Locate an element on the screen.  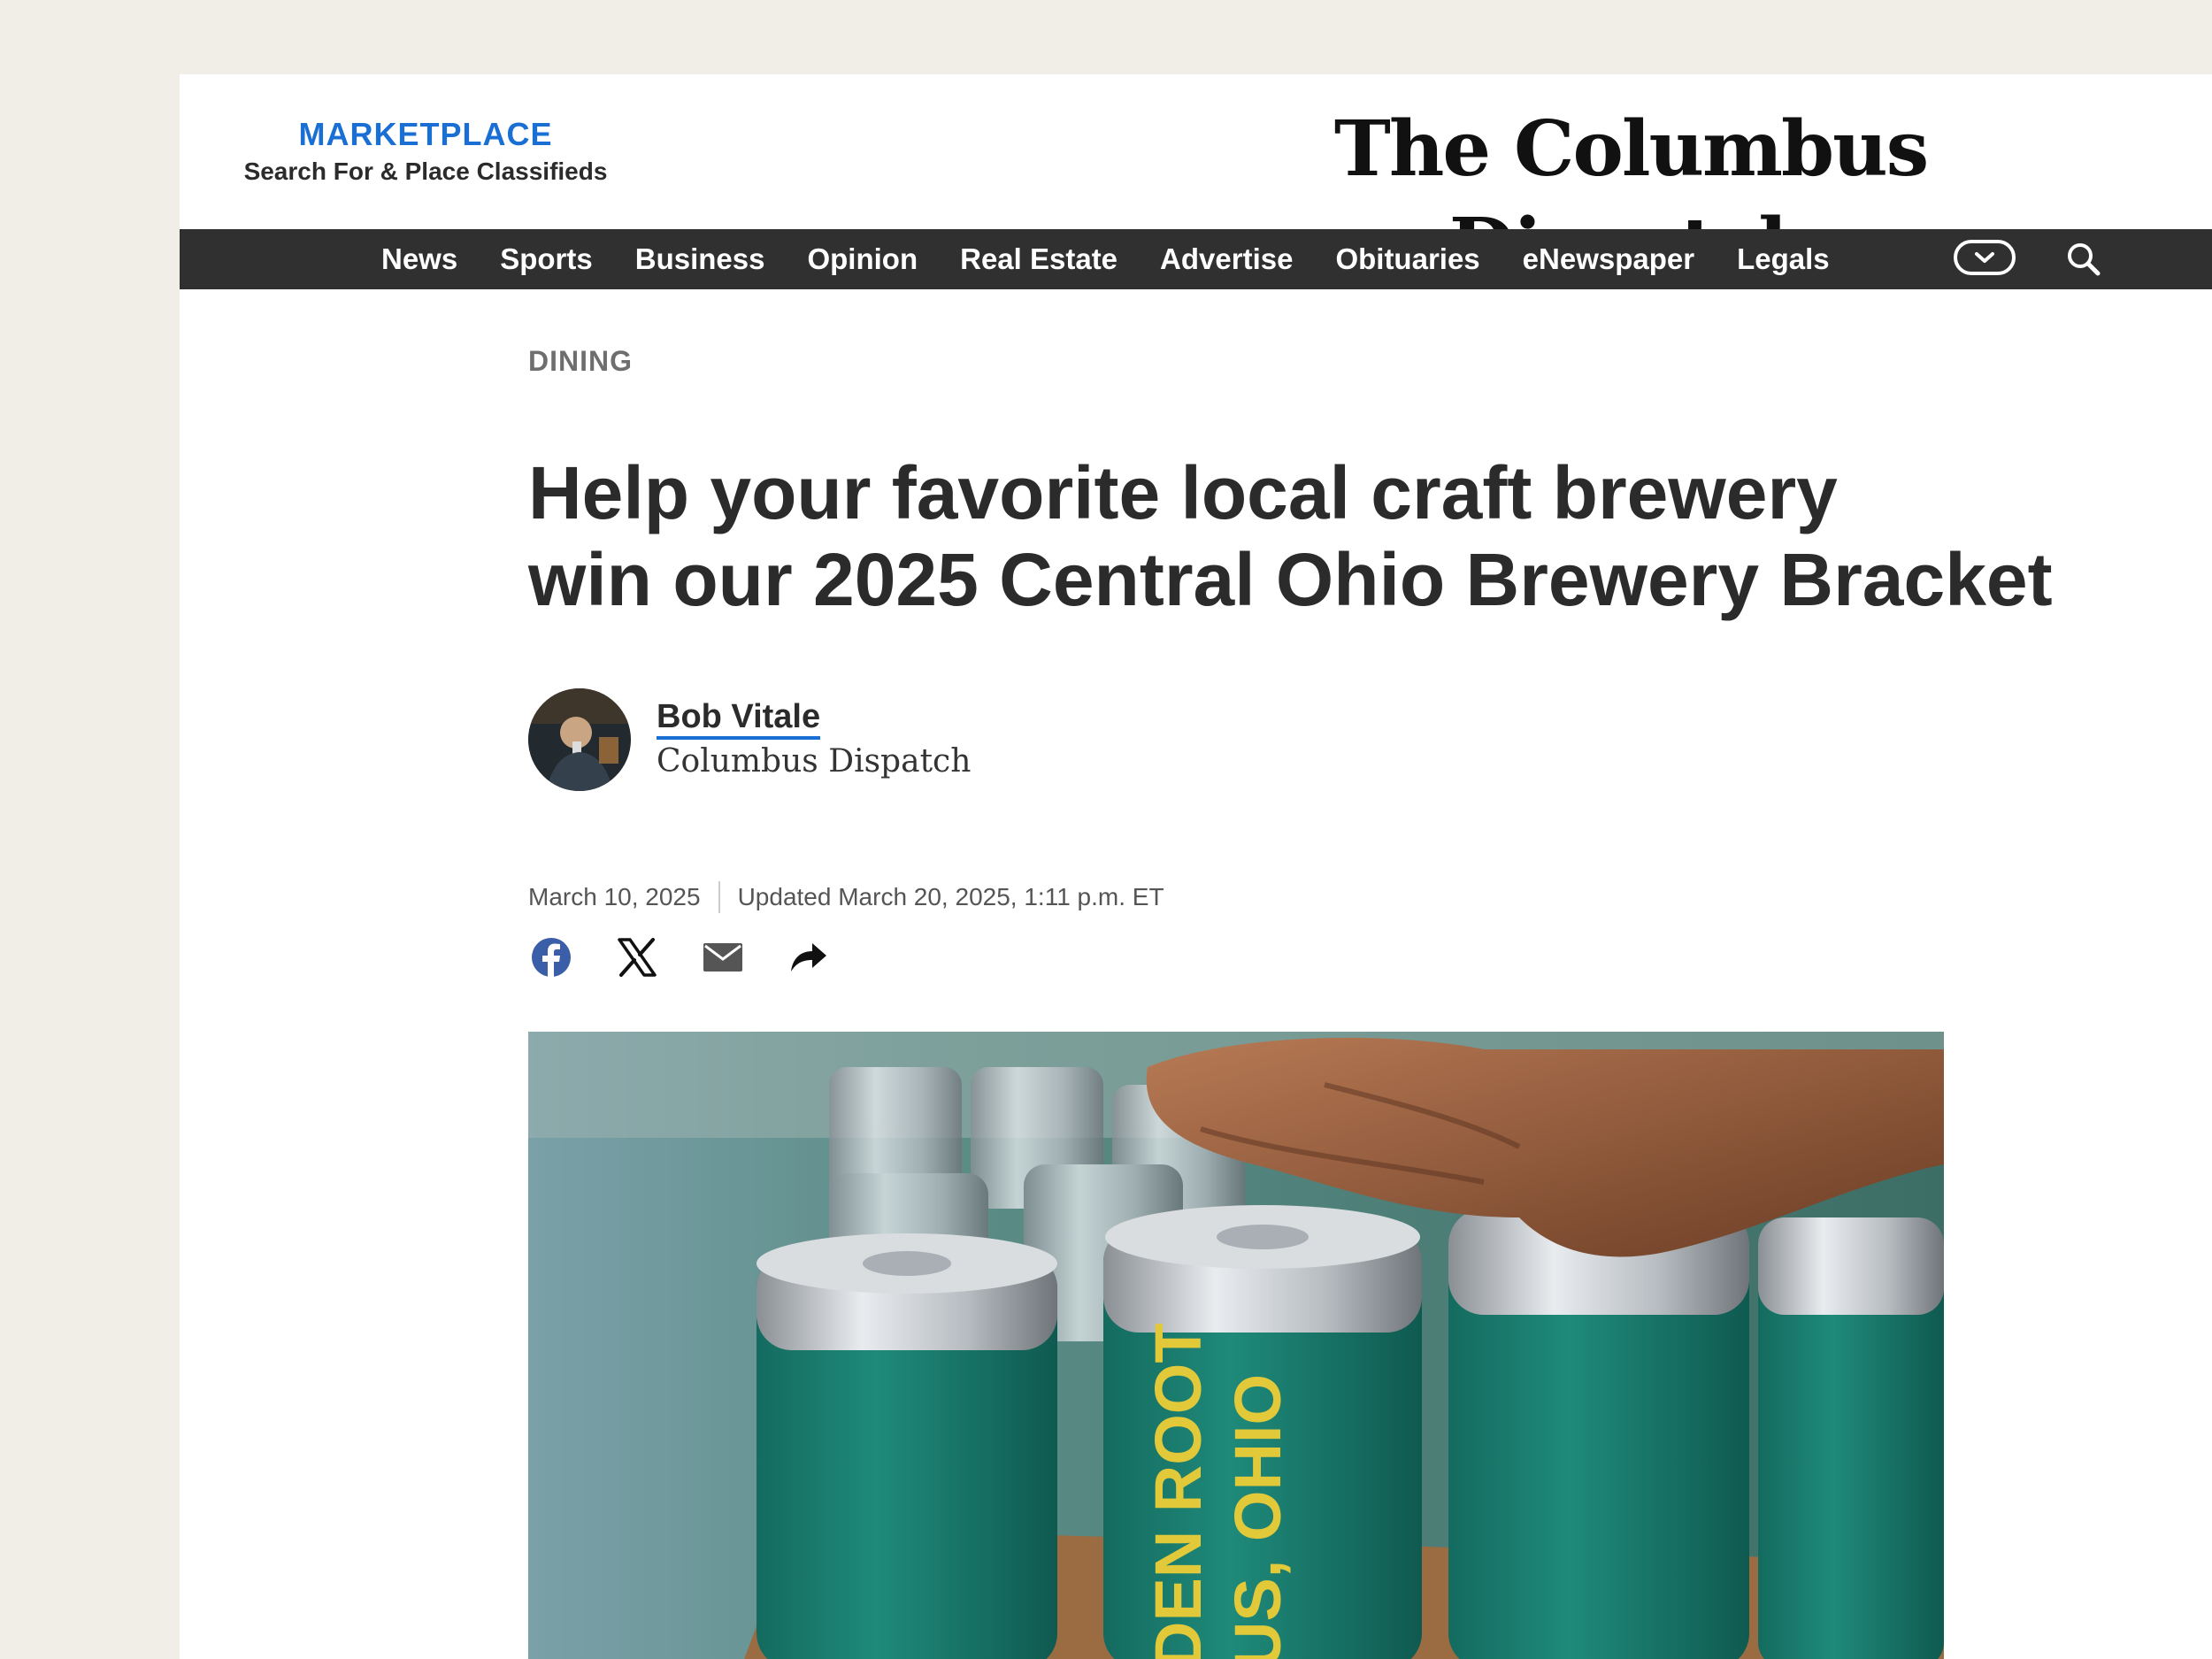
avatar-portrait is located at coordinates (580, 740).